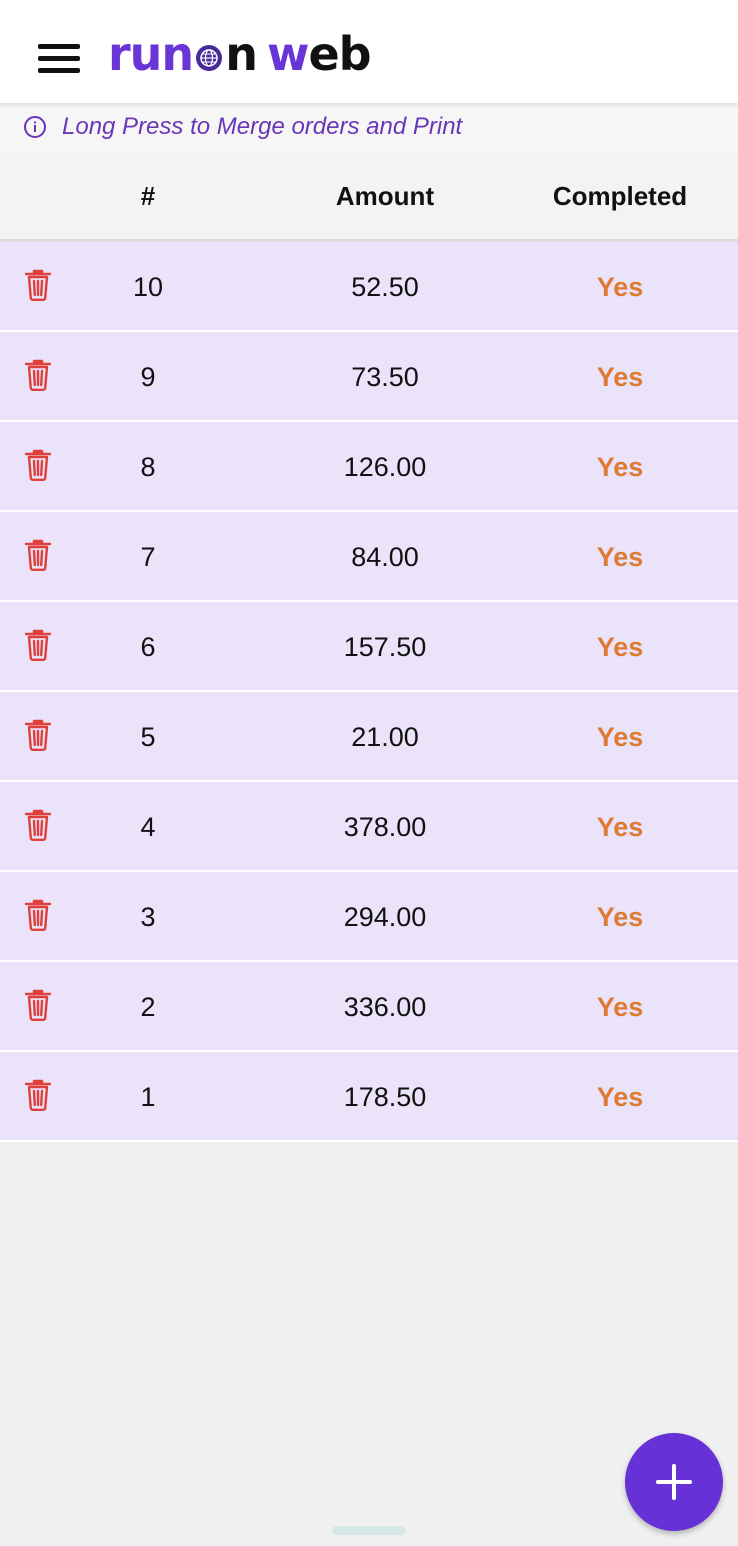 This screenshot has width=738, height=1546. I want to click on table-row: 5 21.00 Yes, so click(369, 737).